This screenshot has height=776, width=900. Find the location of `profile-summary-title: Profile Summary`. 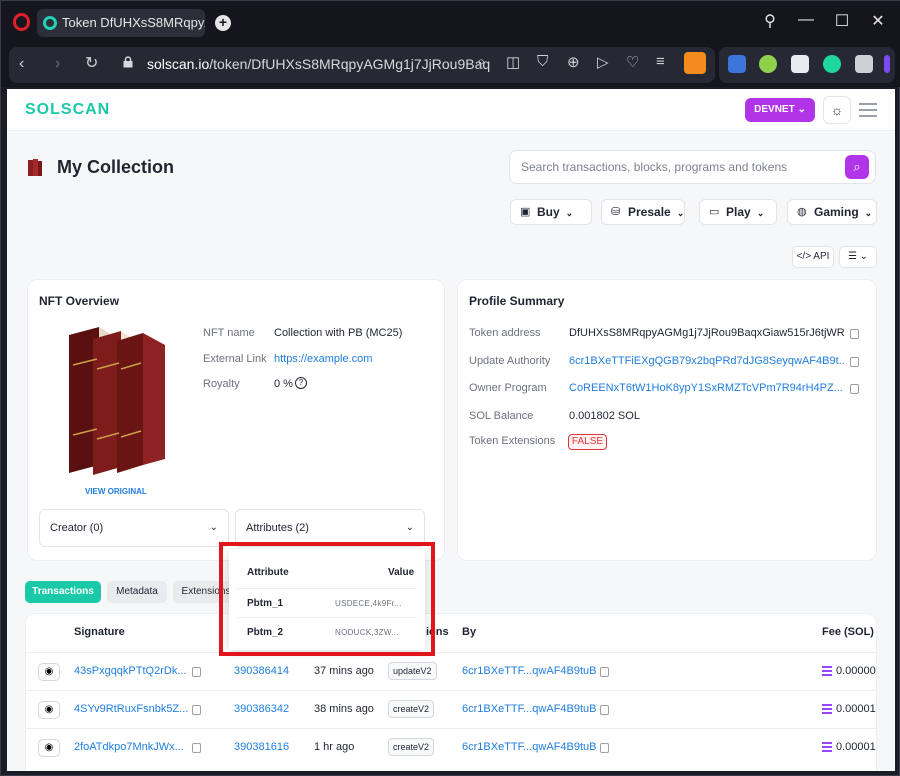

profile-summary-title: Profile Summary is located at coordinates (517, 301).